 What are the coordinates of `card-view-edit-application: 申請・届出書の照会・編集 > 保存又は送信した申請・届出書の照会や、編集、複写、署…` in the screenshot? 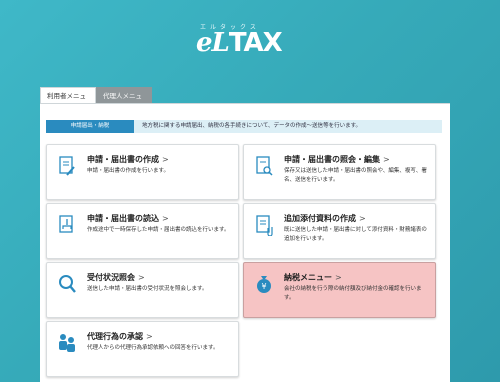 It's located at (339, 172).